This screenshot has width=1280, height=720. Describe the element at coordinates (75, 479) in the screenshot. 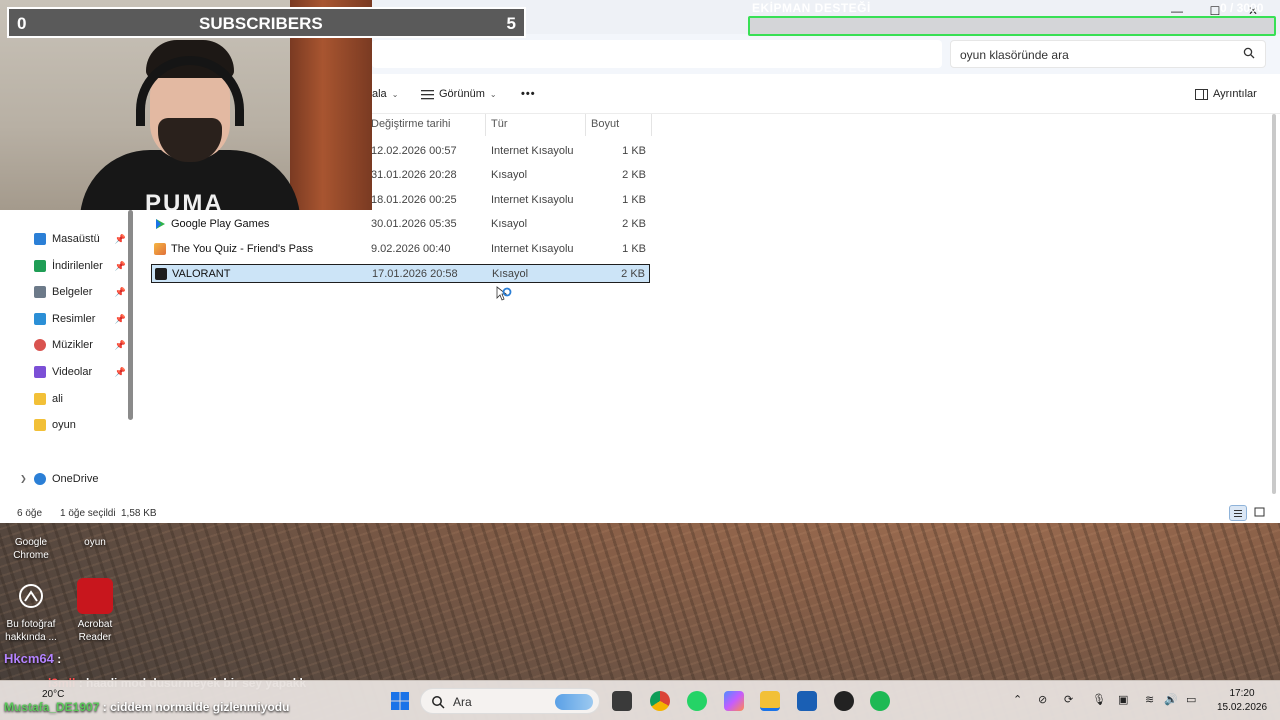

I see `sidebar-item-label: OneDrive` at that location.